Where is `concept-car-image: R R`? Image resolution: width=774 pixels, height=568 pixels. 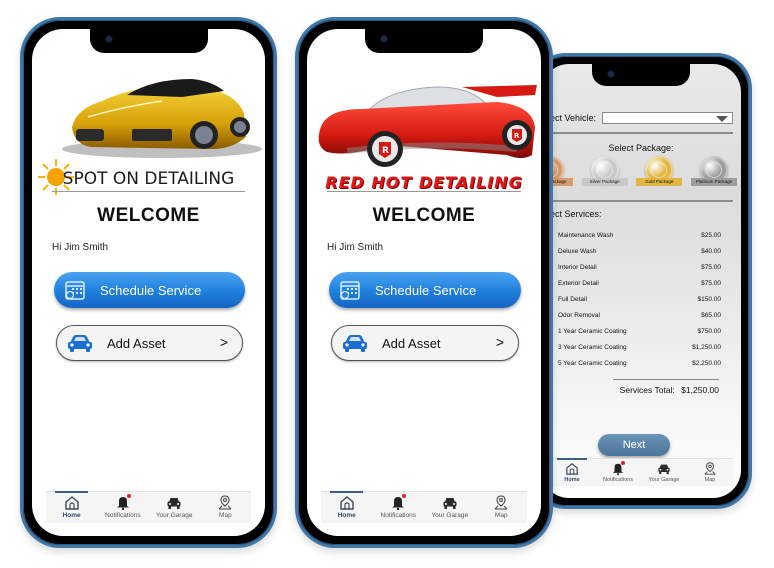 concept-car-image: R R is located at coordinates (427, 126).